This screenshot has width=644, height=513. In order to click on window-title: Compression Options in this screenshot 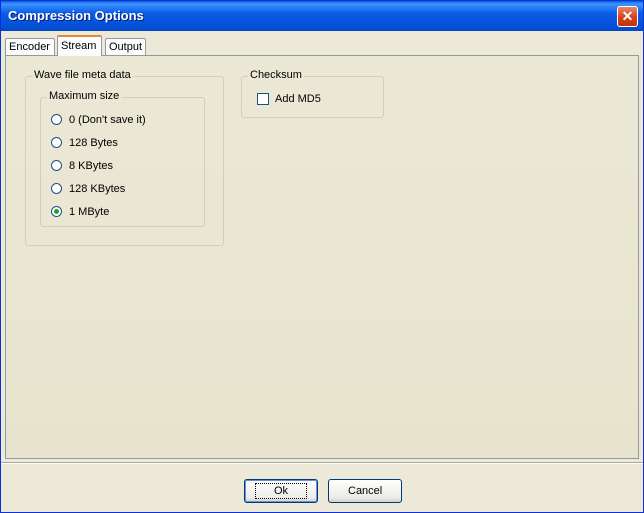, I will do `click(76, 15)`.